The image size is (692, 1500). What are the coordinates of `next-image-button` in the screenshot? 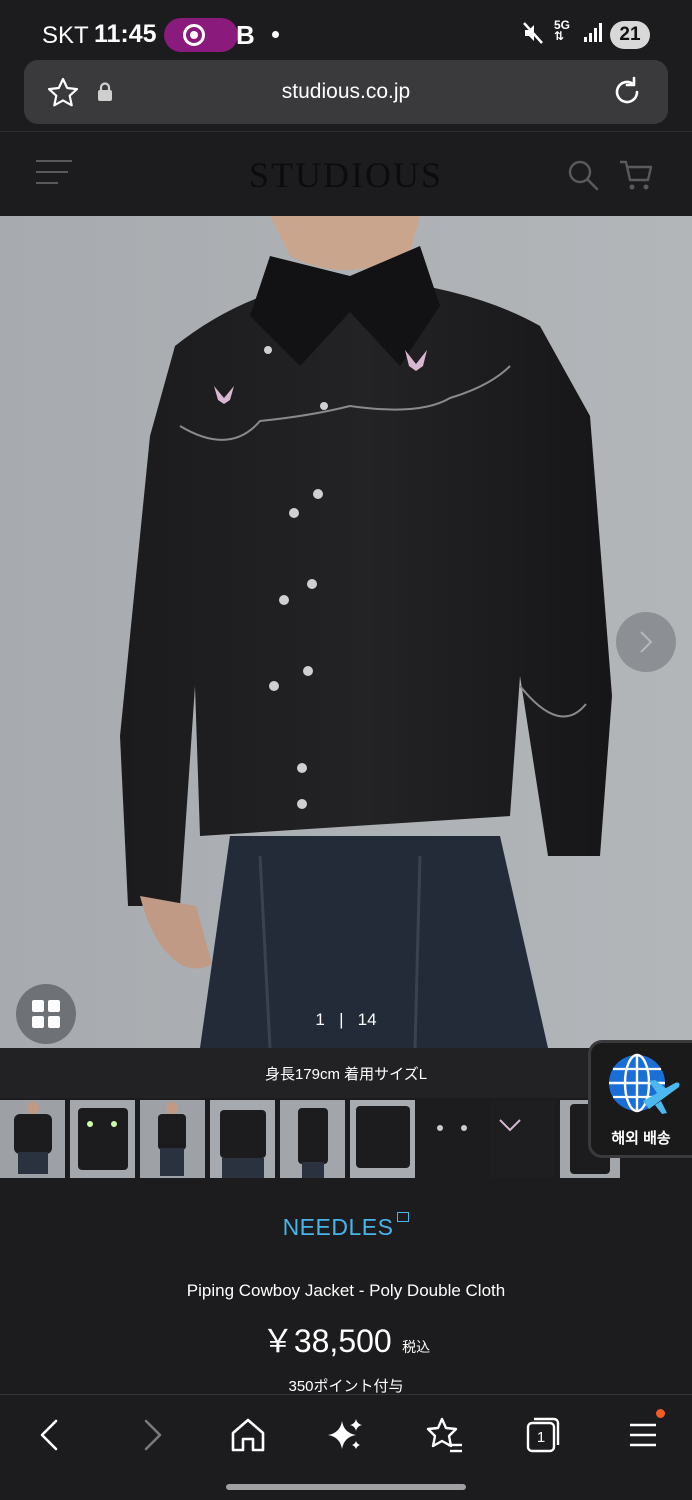 It's located at (646, 642).